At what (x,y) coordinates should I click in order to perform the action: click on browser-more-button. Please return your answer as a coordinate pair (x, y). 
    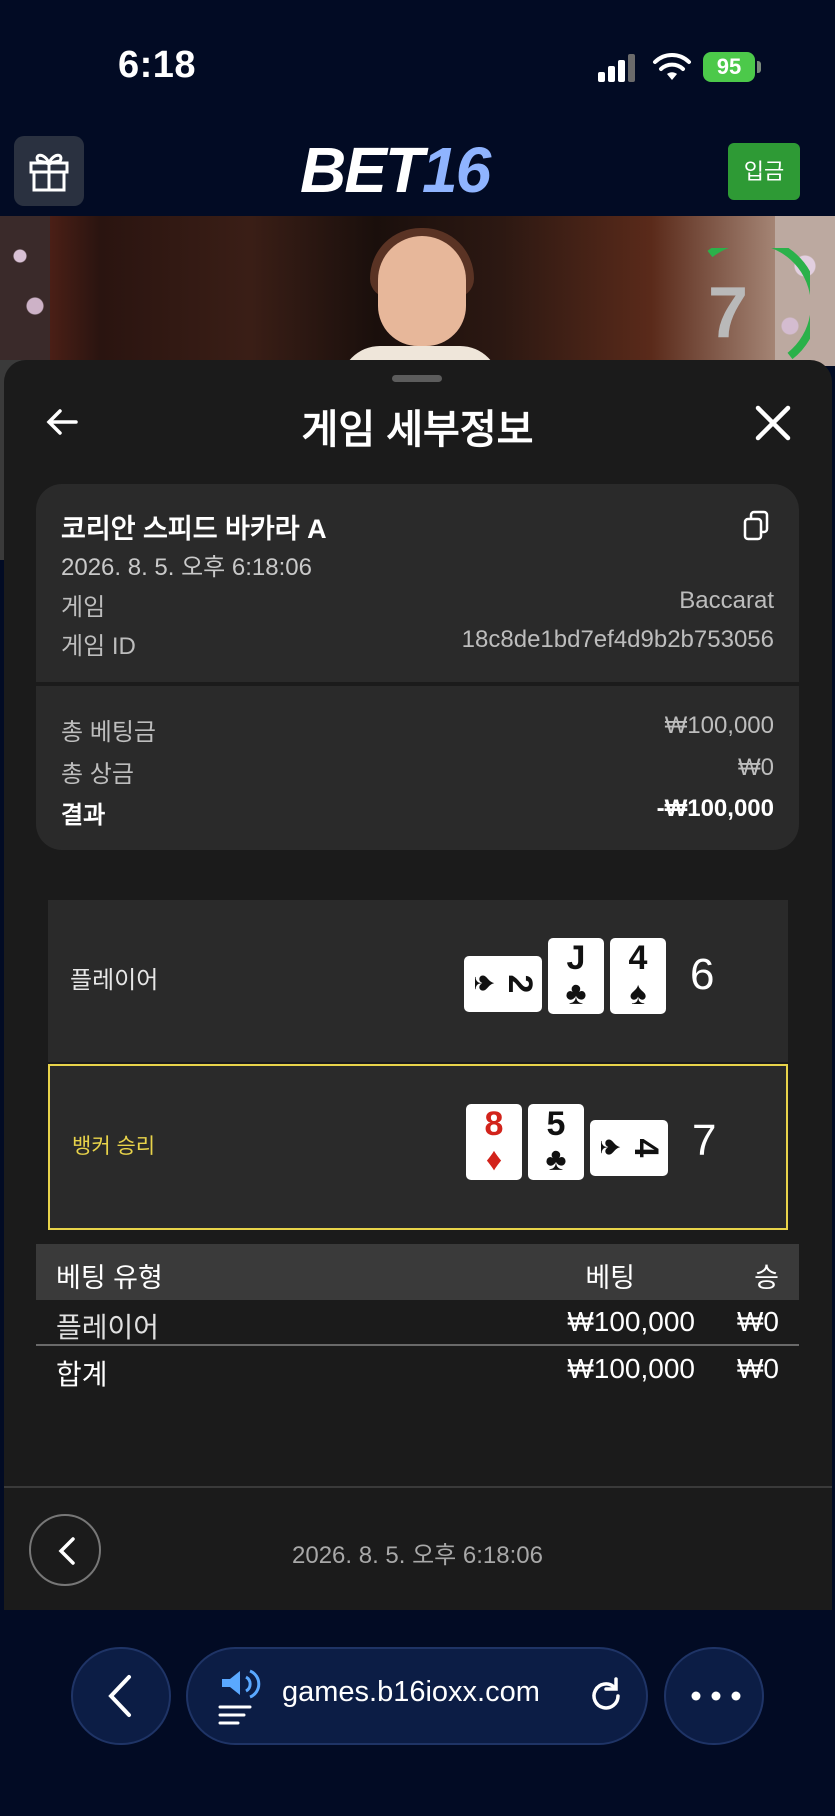
    Looking at the image, I should click on (714, 1696).